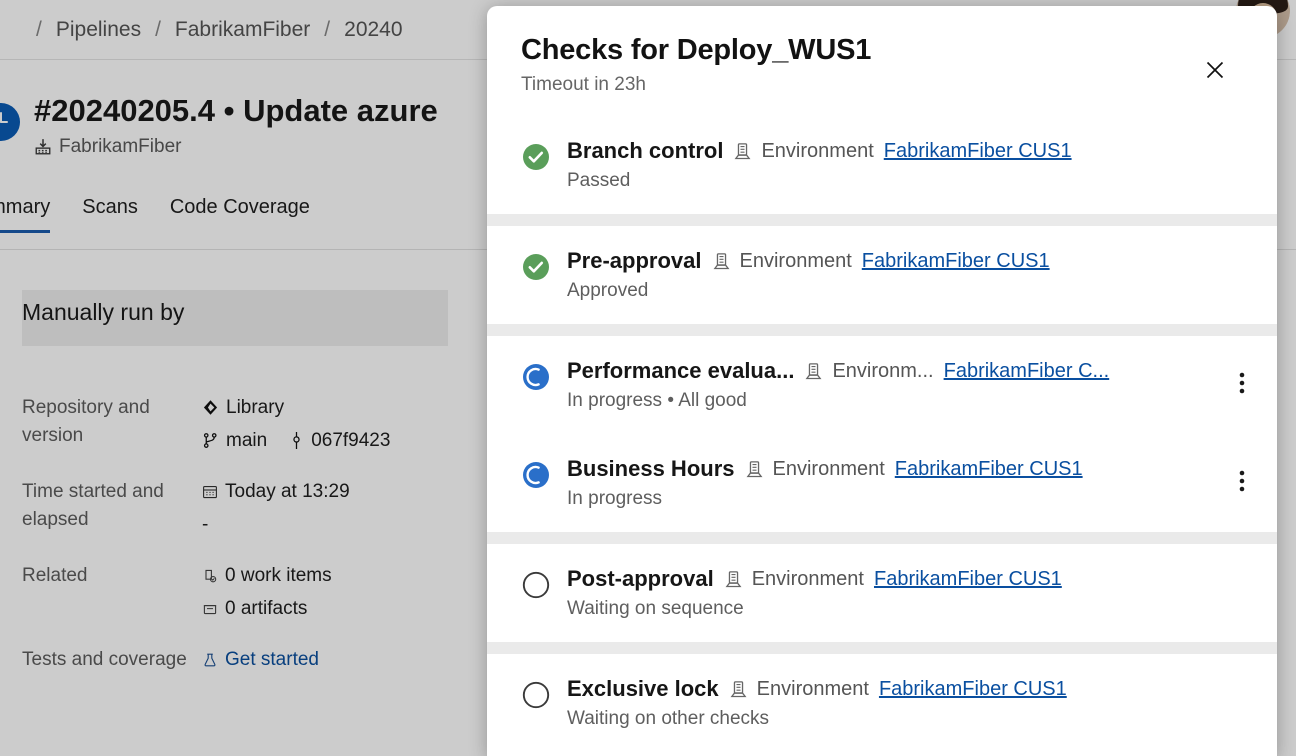 The height and width of the screenshot is (756, 1296). Describe the element at coordinates (287, 492) in the screenshot. I see `time-started-value: Today at 13:29` at that location.